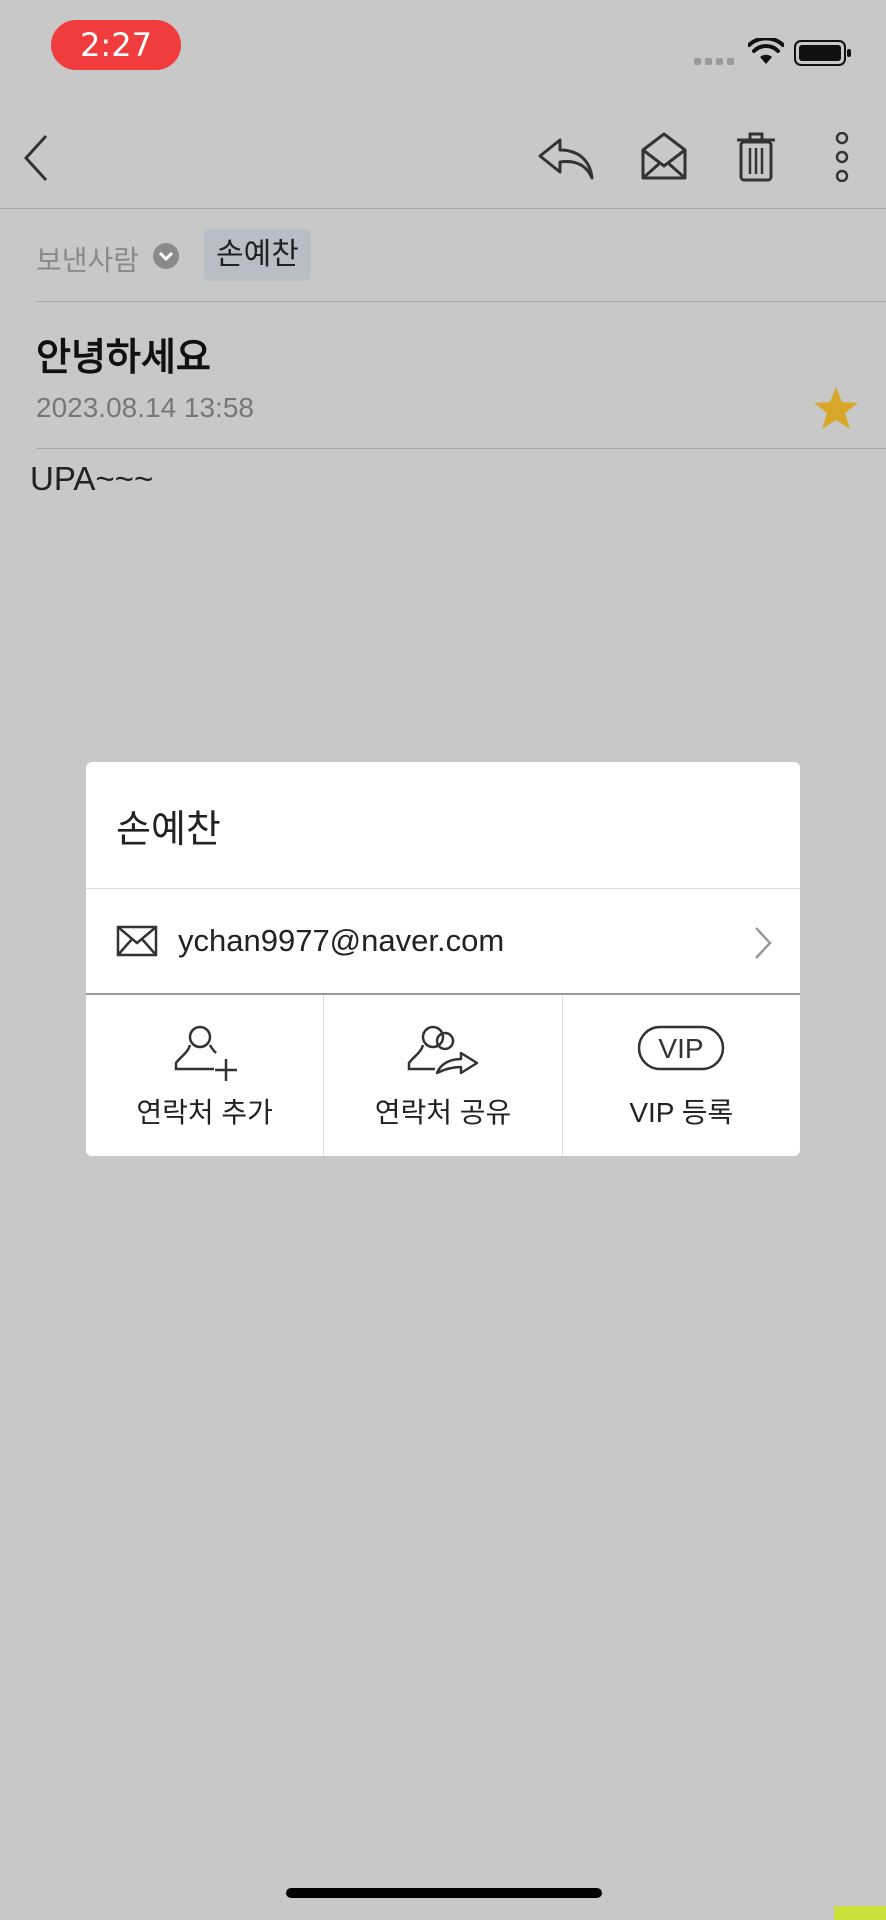  Describe the element at coordinates (257, 255) in the screenshot. I see `sender-chip: 손예찬` at that location.